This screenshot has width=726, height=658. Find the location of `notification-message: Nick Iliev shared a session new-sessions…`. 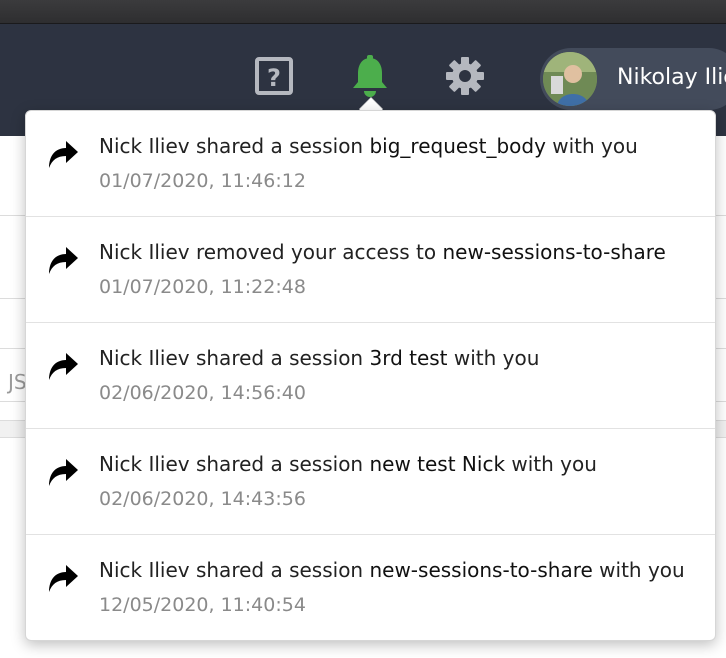

notification-message: Nick Iliev shared a session new-sessions… is located at coordinates (392, 570).